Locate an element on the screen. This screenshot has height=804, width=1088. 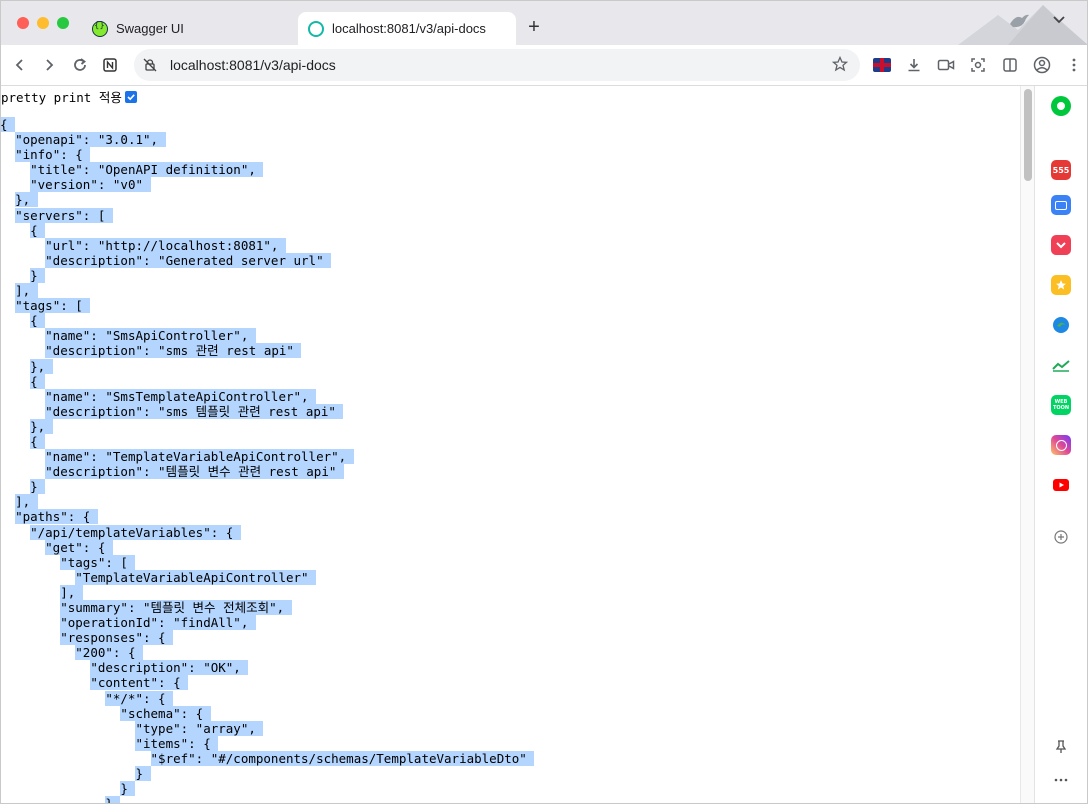
pretty-print-toggle: pretty print 적용 is located at coordinates (69, 96).